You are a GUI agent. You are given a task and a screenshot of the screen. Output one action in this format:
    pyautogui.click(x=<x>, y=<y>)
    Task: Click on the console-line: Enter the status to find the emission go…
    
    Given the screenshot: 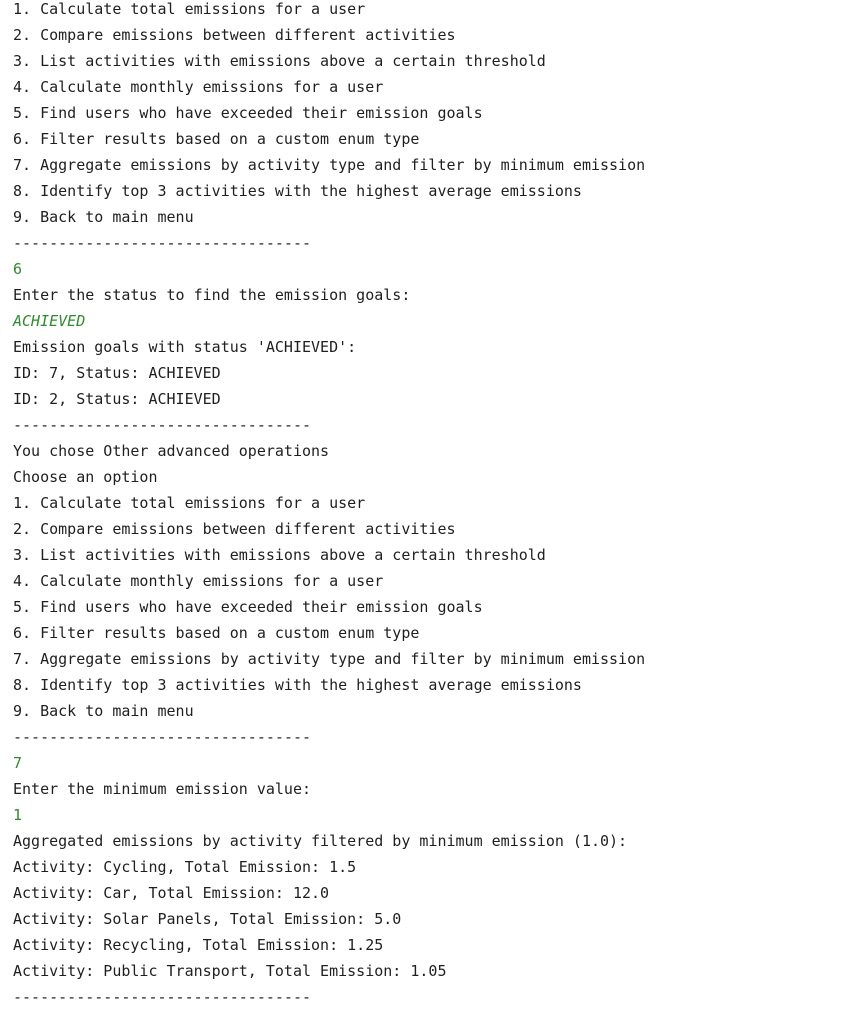 What is the action you would take?
    pyautogui.click(x=212, y=295)
    